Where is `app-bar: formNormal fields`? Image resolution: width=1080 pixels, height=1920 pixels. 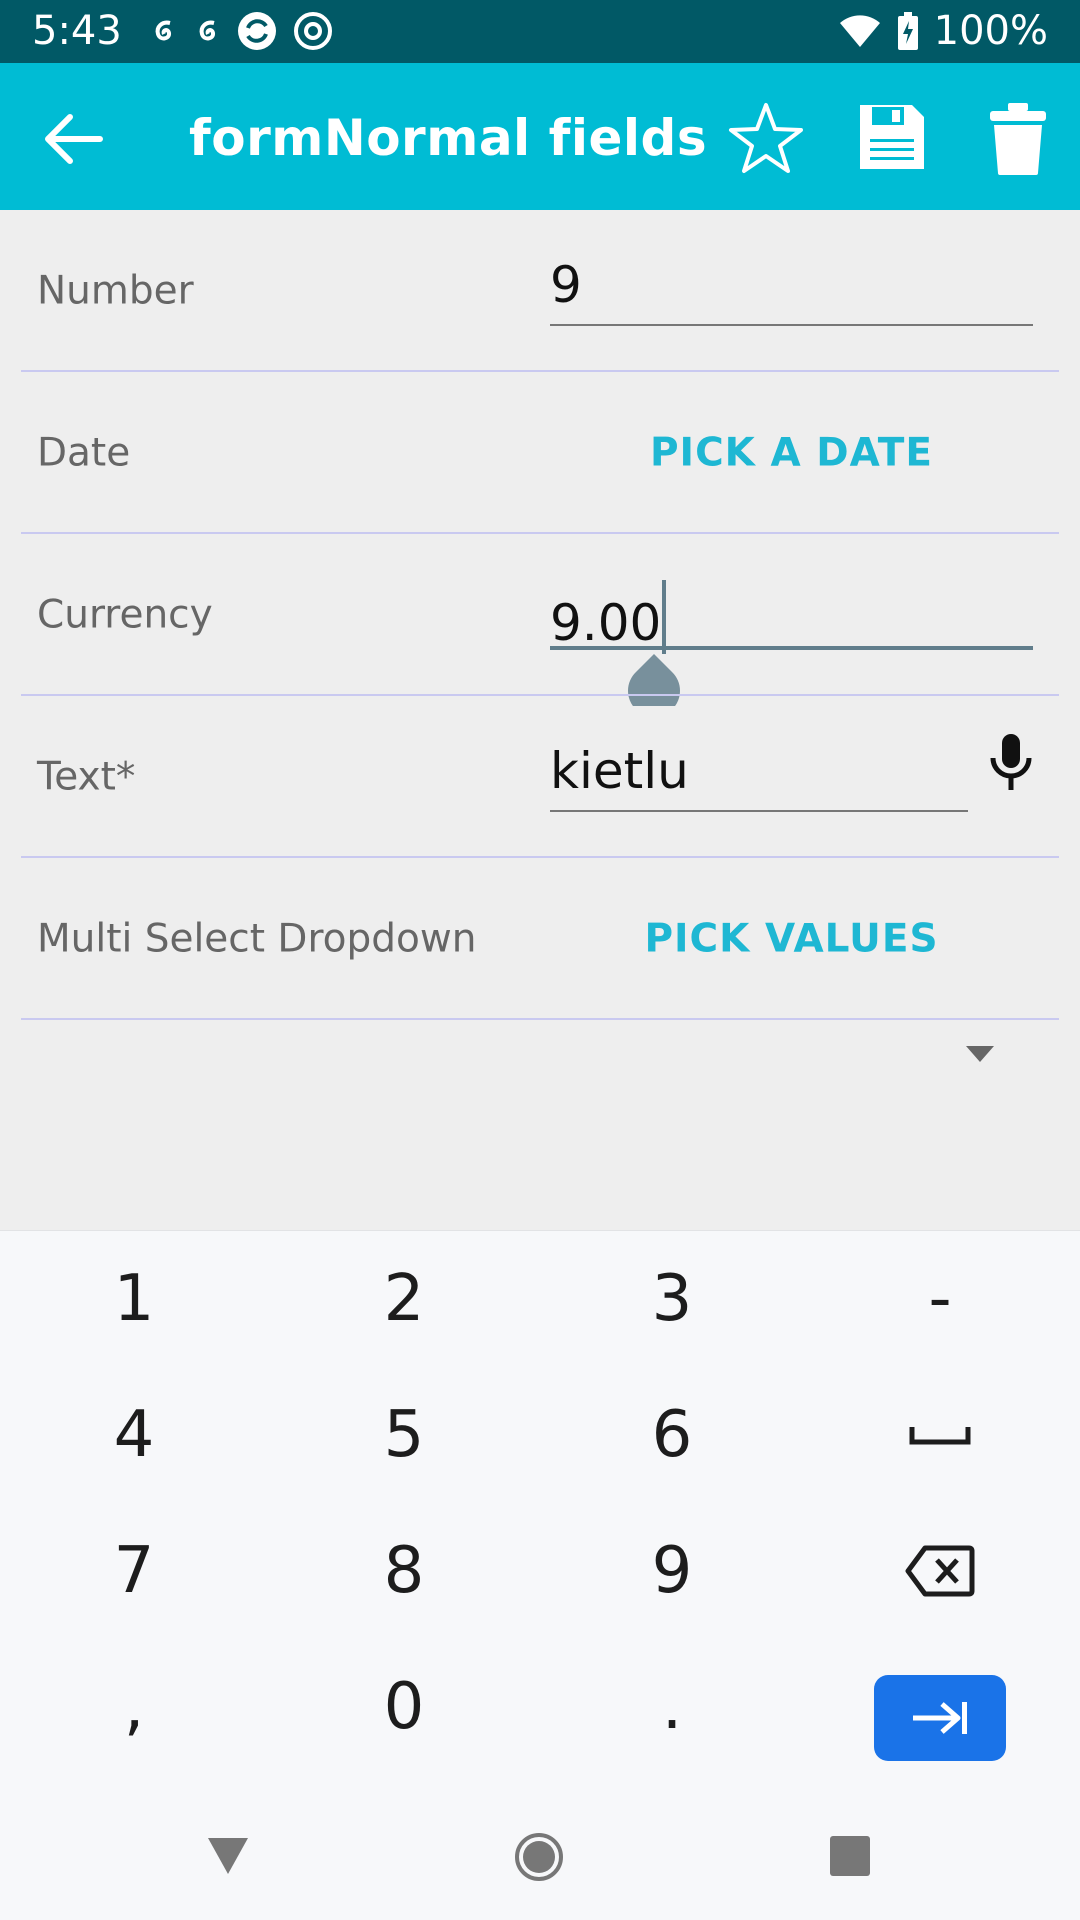
app-bar: formNormal fields is located at coordinates (540, 136).